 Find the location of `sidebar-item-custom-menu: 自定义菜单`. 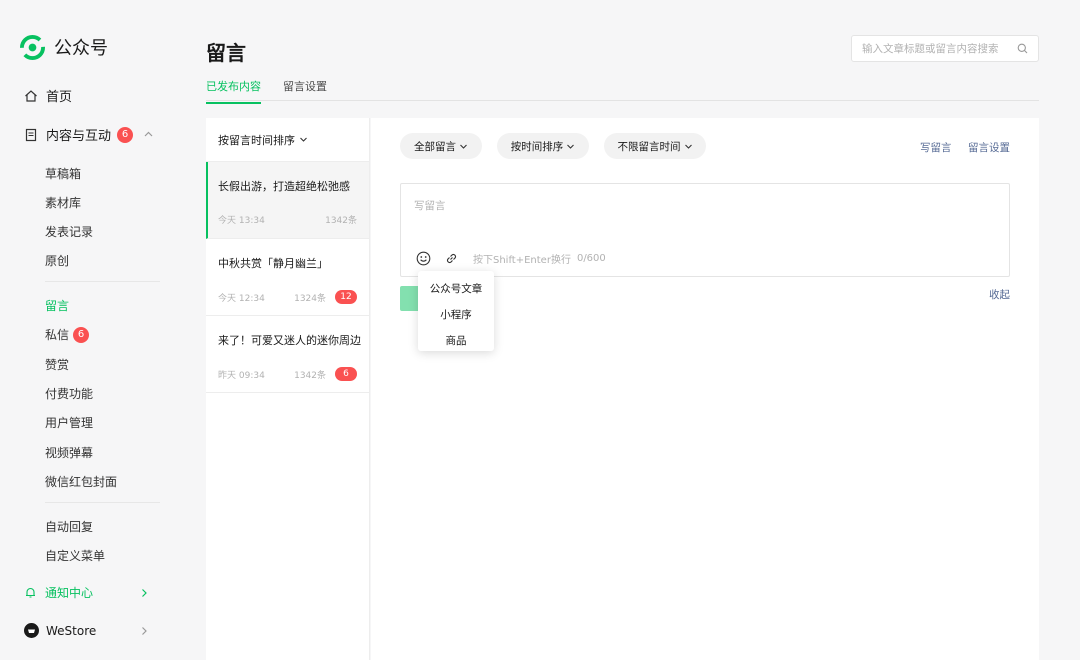

sidebar-item-custom-menu: 自定义菜单 is located at coordinates (75, 555).